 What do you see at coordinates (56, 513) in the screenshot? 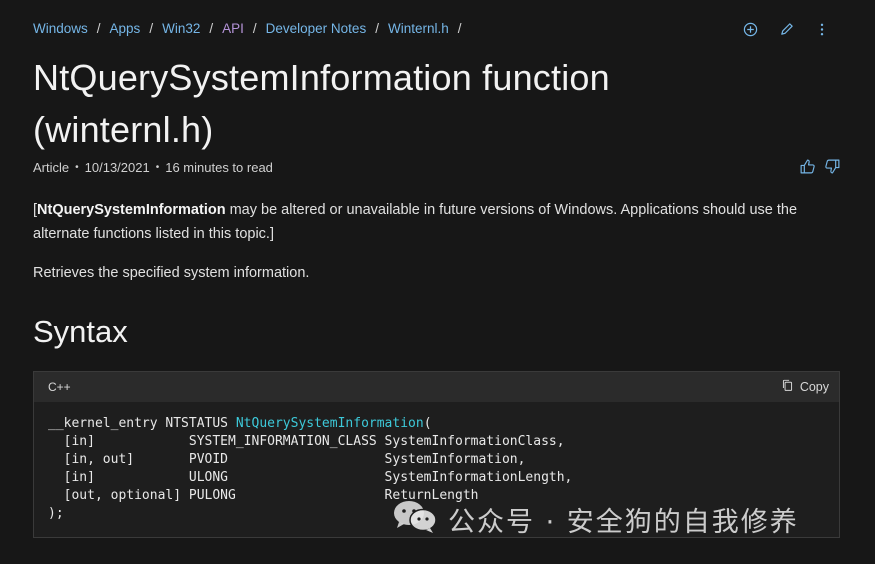
I see `code-line: );` at bounding box center [56, 513].